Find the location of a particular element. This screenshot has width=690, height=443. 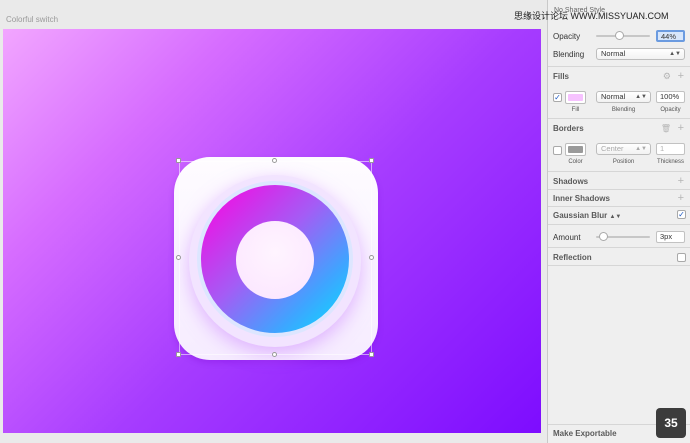

opacity-label: Opacity is located at coordinates (567, 36).